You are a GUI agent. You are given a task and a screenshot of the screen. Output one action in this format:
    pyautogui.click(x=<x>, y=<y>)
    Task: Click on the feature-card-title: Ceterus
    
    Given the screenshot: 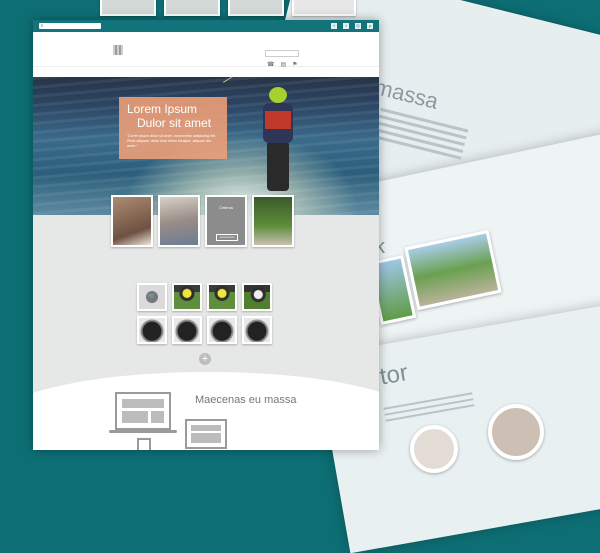 What is the action you would take?
    pyautogui.click(x=225, y=207)
    